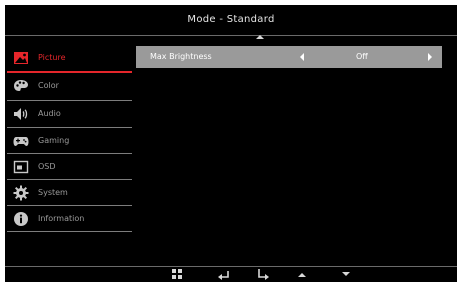 The image size is (461, 287). I want to click on menu-item-picture: Picture, so click(69, 58).